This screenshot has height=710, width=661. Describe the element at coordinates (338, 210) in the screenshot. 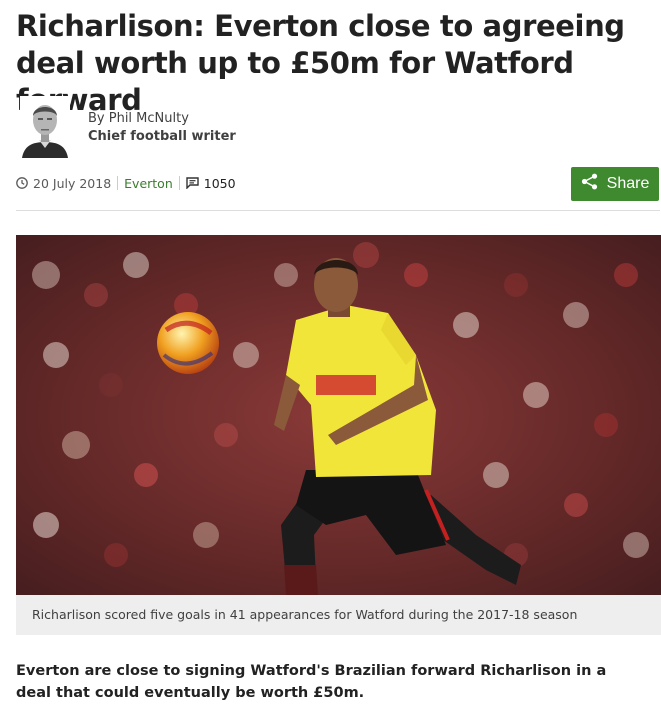

I see `header-divider` at that location.